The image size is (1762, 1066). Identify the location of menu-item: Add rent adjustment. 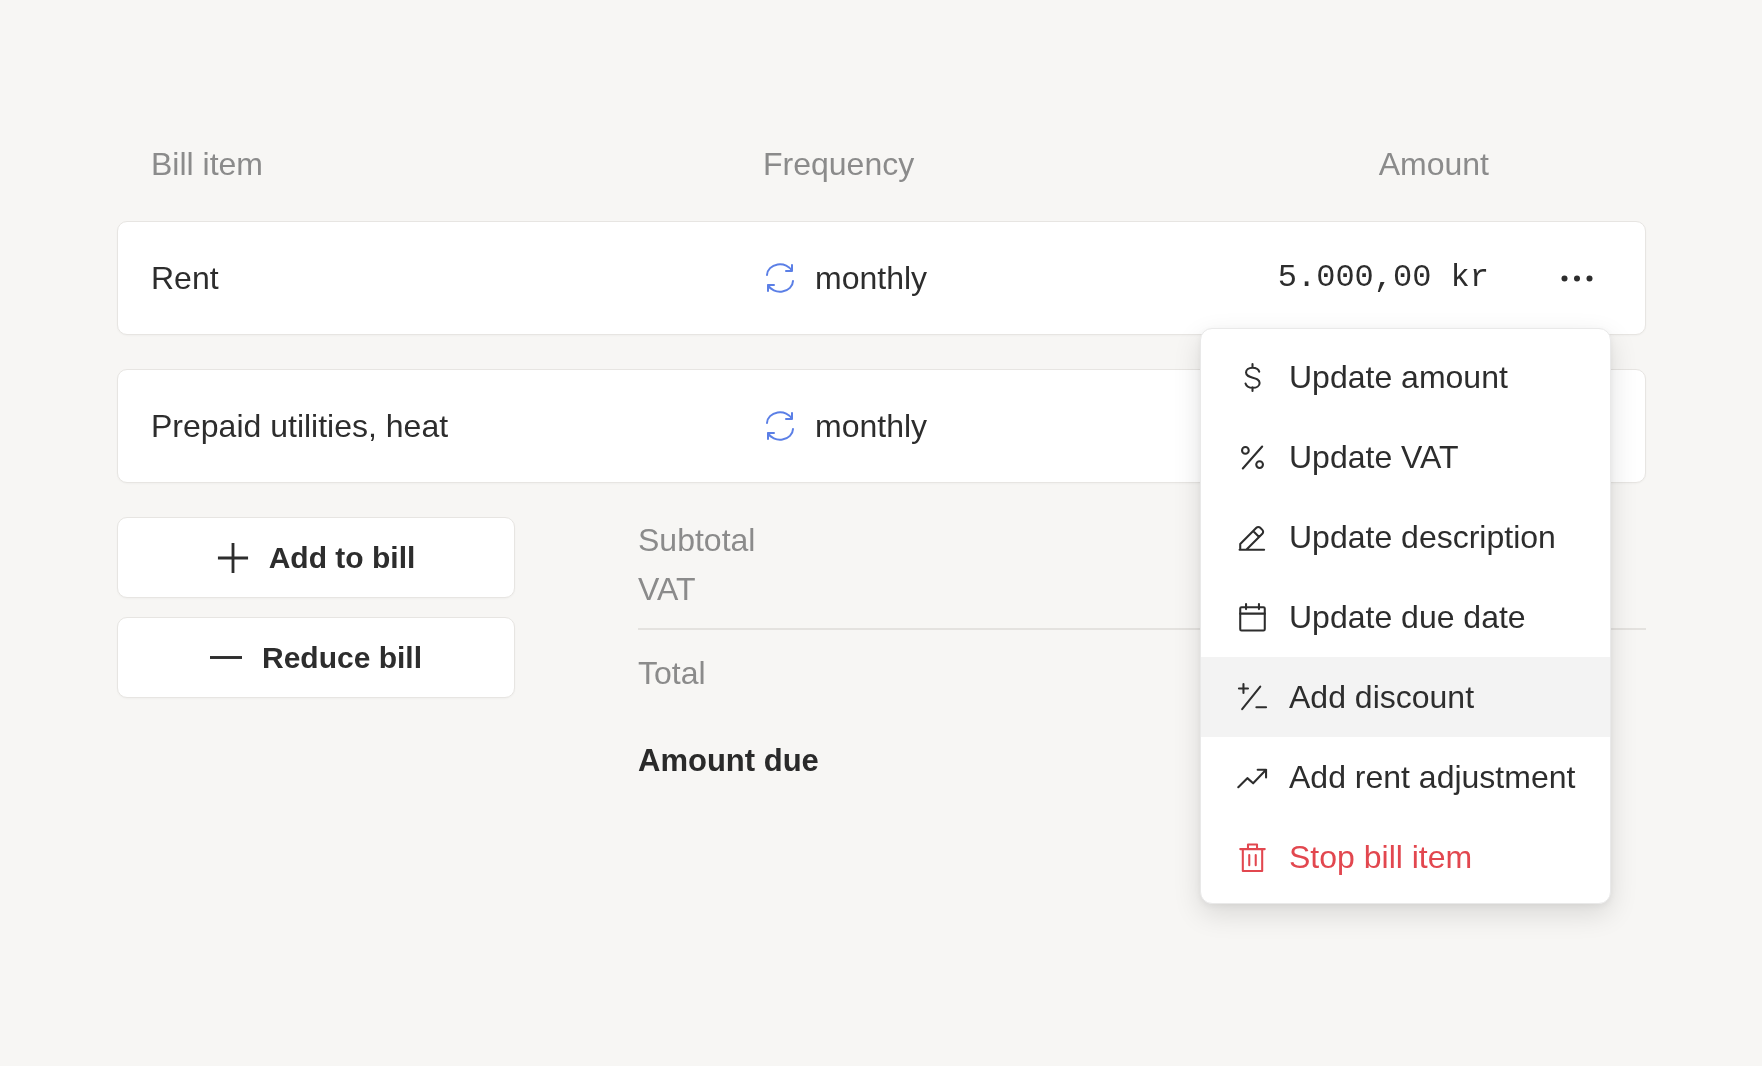
(1405, 777).